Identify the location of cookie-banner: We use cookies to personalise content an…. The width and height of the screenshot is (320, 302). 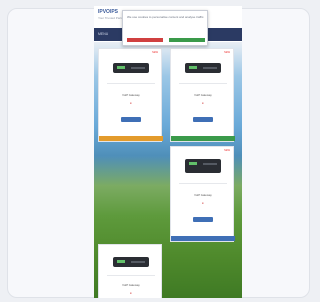
(165, 28).